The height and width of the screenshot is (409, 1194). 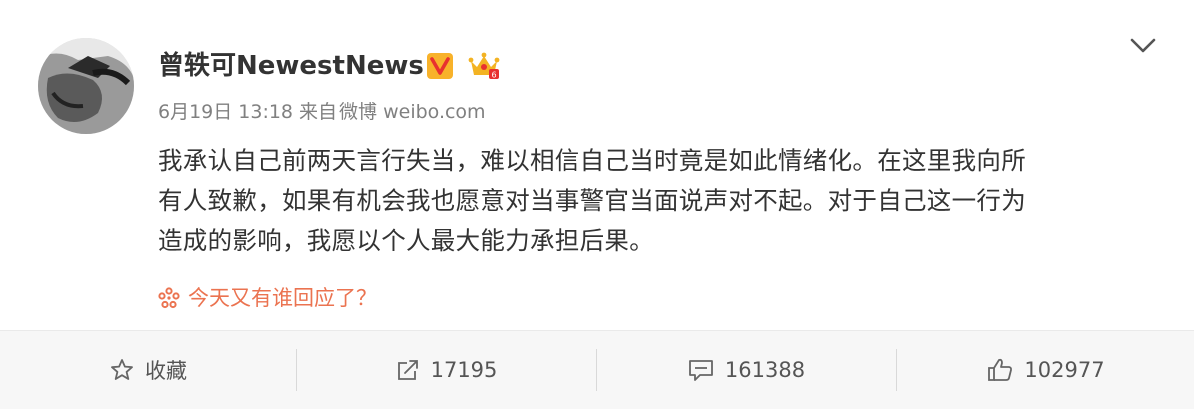 I want to click on comment-icon, so click(x=701, y=370).